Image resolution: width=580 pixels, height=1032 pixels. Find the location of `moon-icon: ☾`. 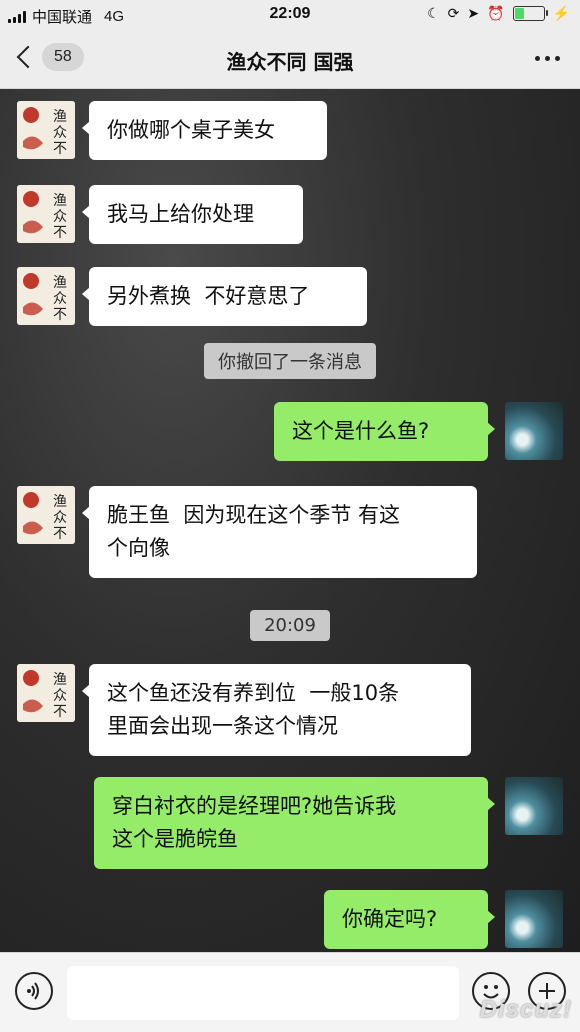

moon-icon: ☾ is located at coordinates (433, 13).